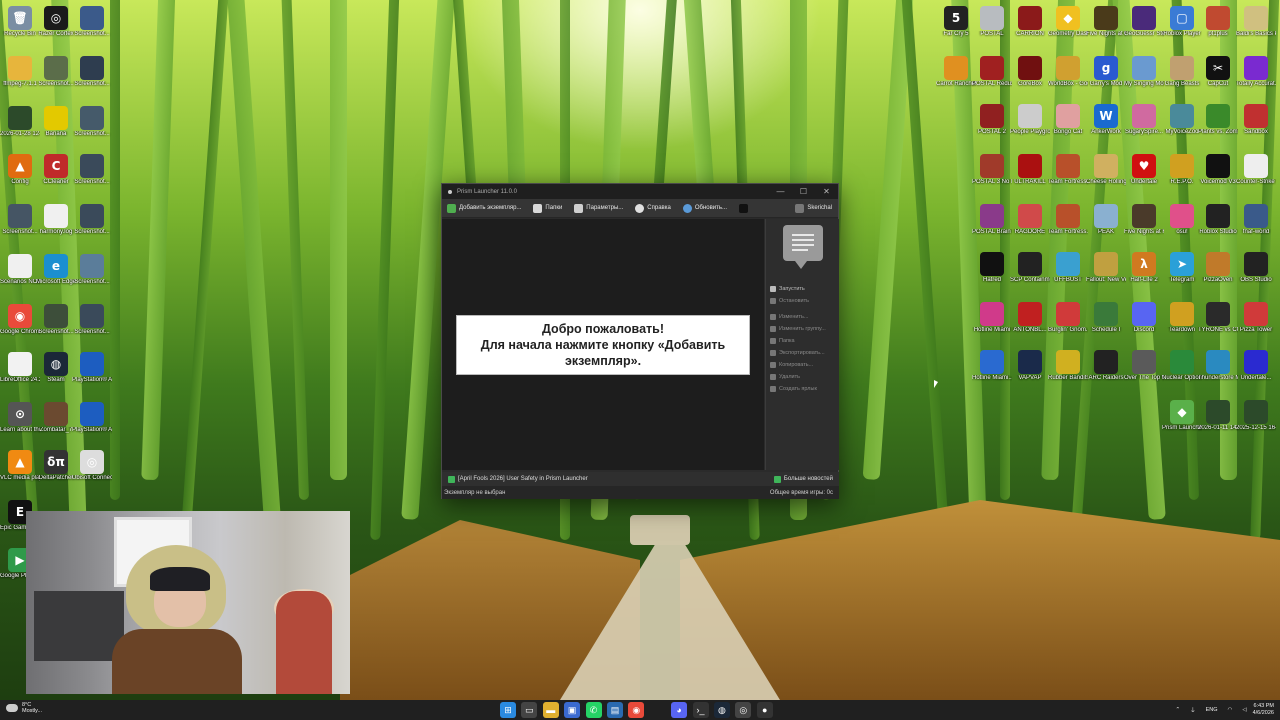 Image resolution: width=1280 pixels, height=720 pixels. Describe the element at coordinates (1068, 22) in the screenshot. I see `desktop-icon: ◆ Geometry Dash` at that location.